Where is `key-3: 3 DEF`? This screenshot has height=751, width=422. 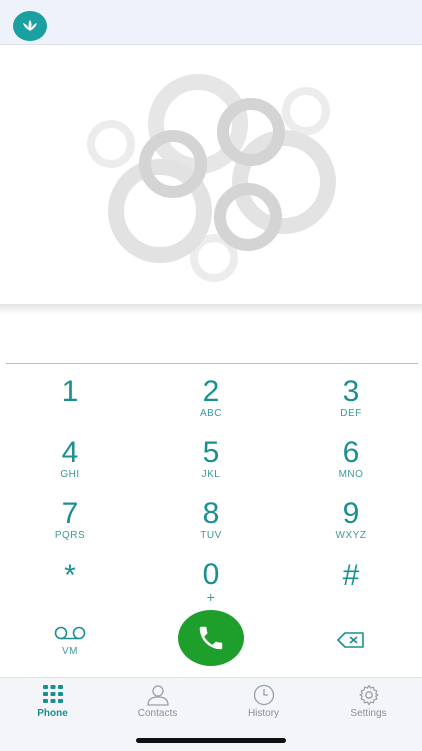
key-3: 3 DEF is located at coordinates (351, 405).